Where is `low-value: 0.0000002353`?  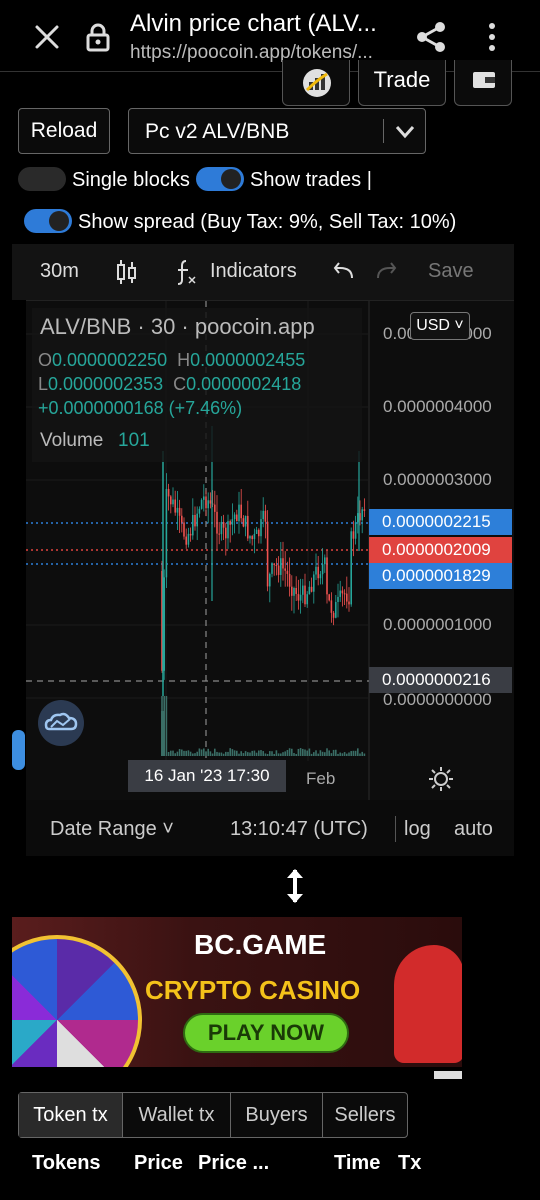 low-value: 0.0000002353 is located at coordinates (106, 384).